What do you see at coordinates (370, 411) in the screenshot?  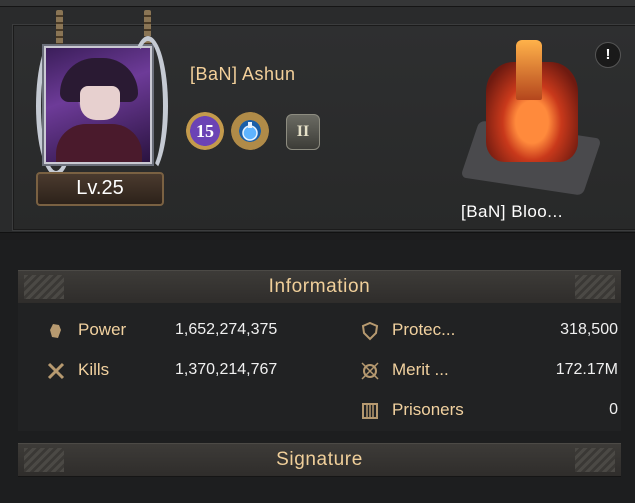 I see `prison-icon` at bounding box center [370, 411].